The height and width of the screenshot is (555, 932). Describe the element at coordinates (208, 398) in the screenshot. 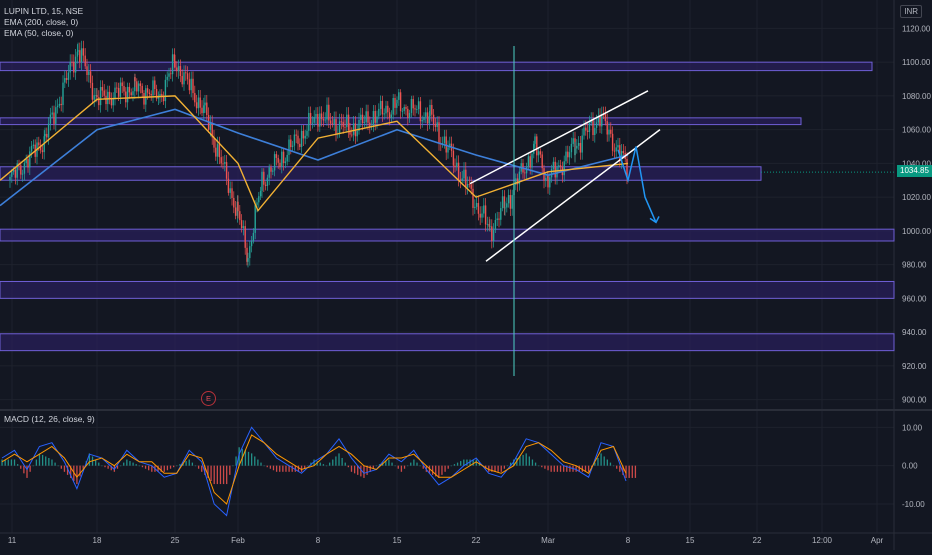

I see `earnings-marker-icon: E` at that location.